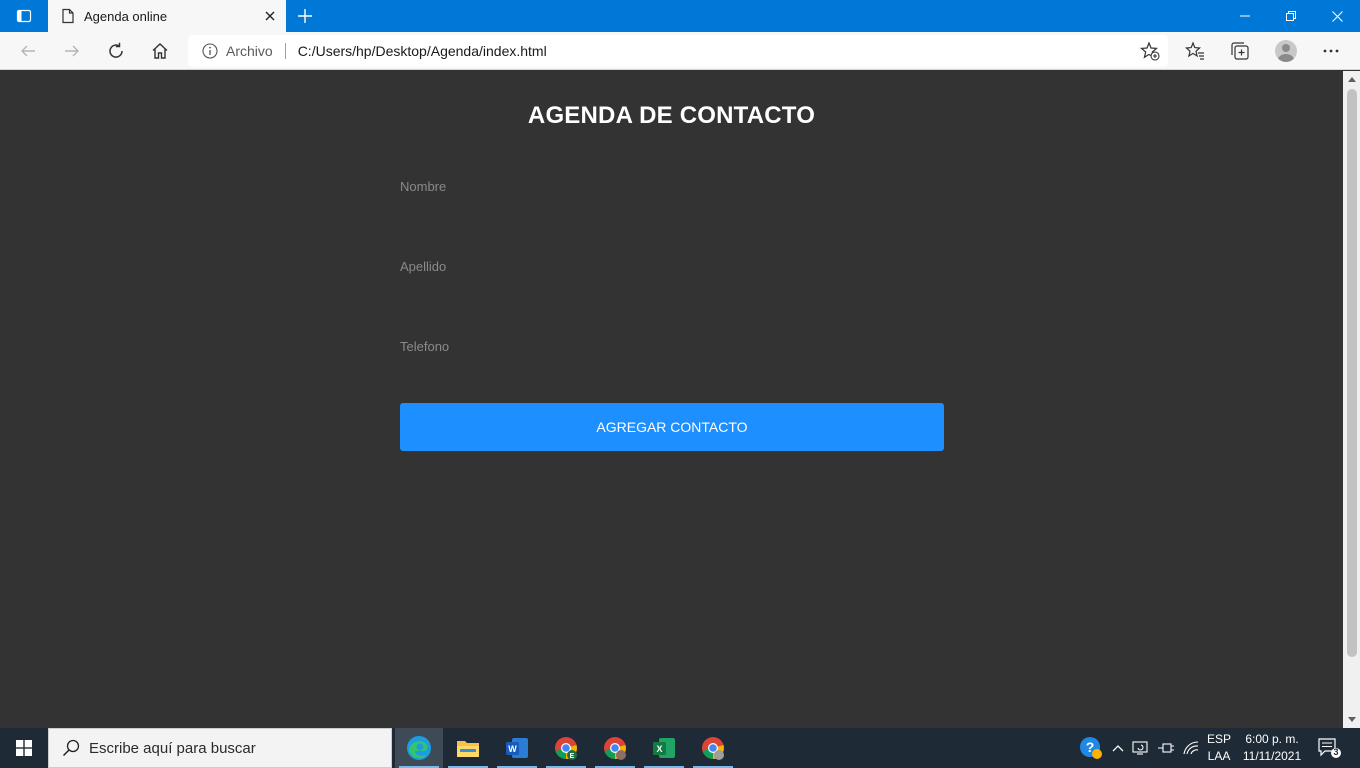 The height and width of the screenshot is (768, 1360). I want to click on apellido-input, so click(672, 266).